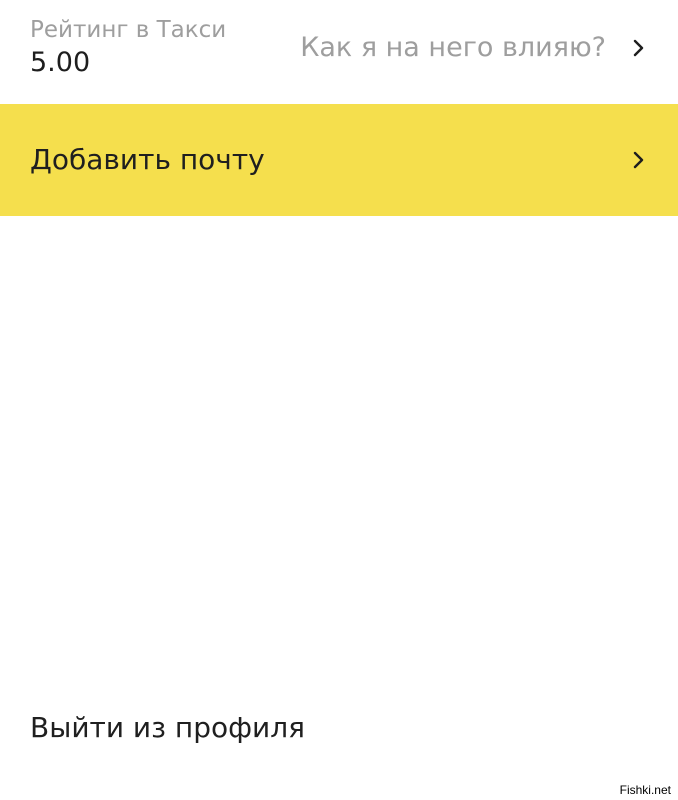 This screenshot has height=800, width=678. I want to click on logout-label: Выйти из профиля, so click(167, 727).